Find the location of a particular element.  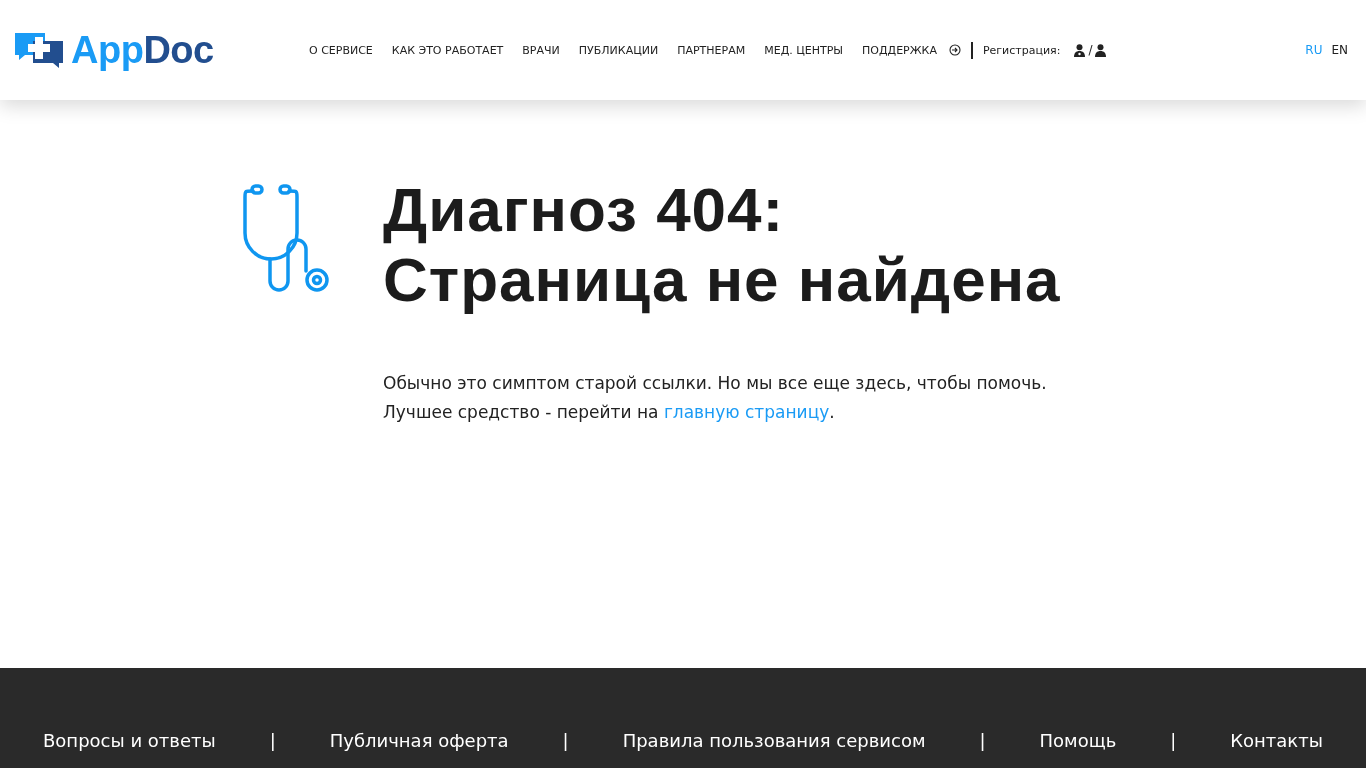

nav-link: О СЕРВИСЕ is located at coordinates (341, 50).